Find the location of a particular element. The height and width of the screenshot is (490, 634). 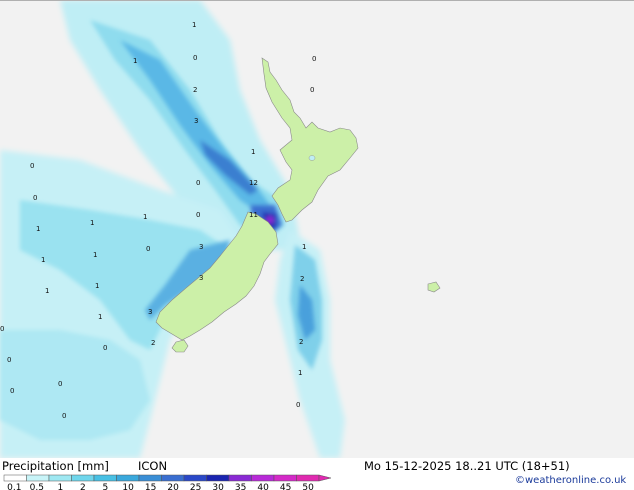

legend-tick-label: 0.1 is located at coordinates (14, 486).